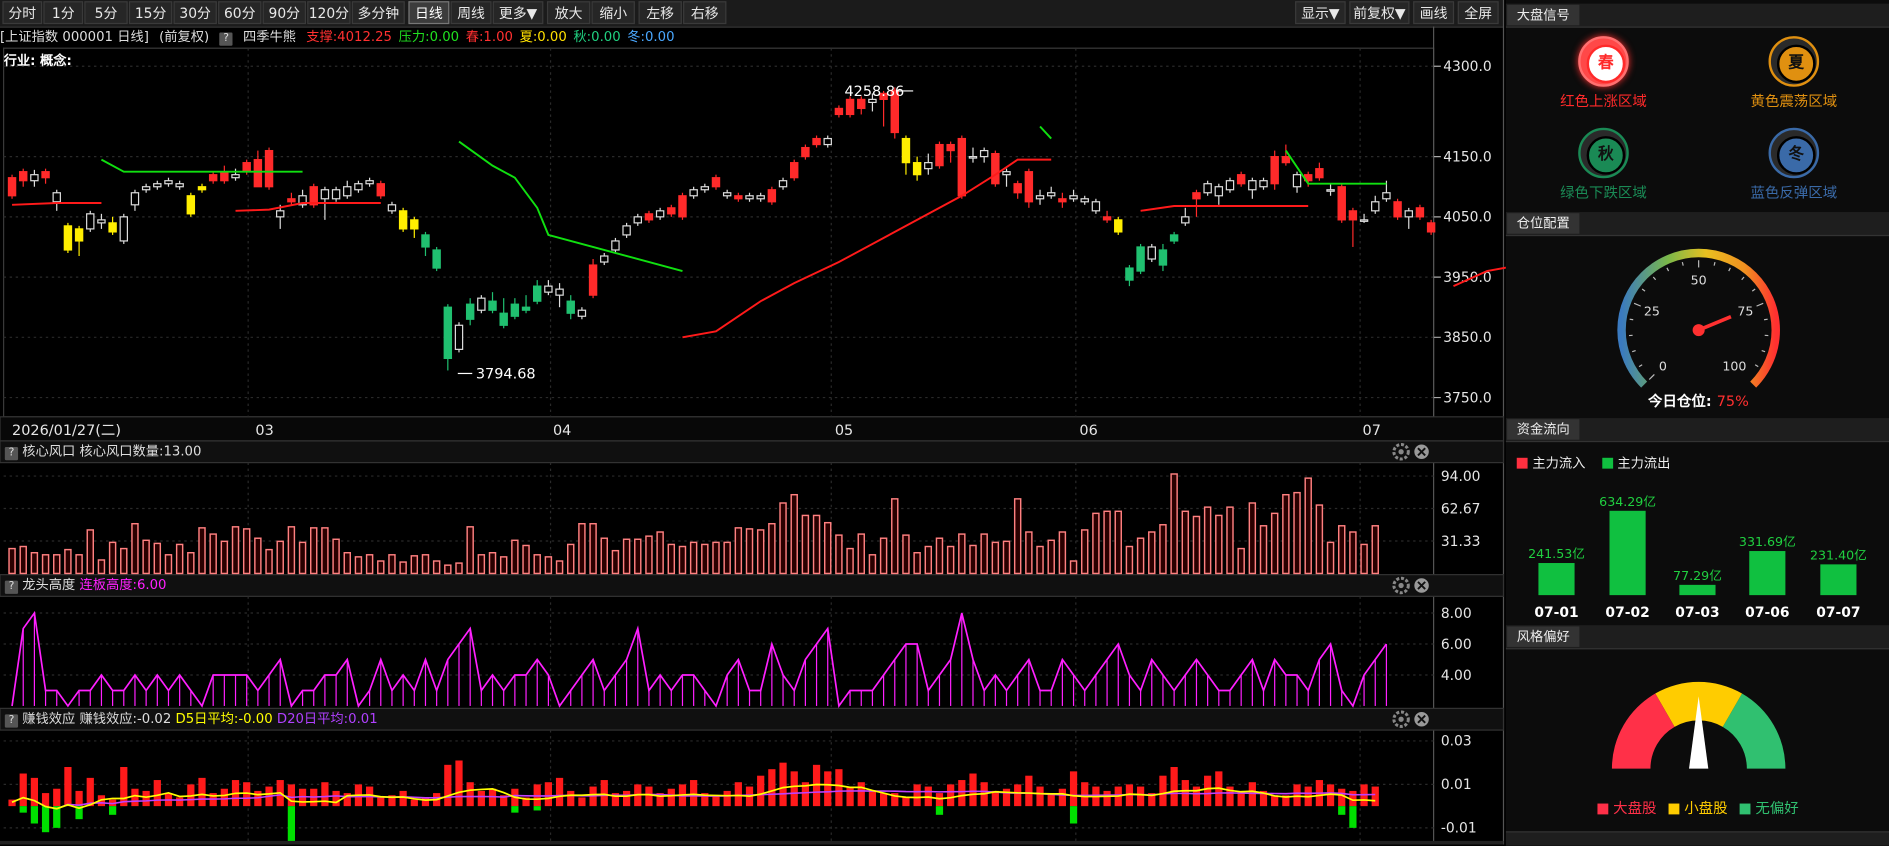 The width and height of the screenshot is (1889, 846). What do you see at coordinates (1663, 366) in the screenshot?
I see `gauge-tick-label: 0` at bounding box center [1663, 366].